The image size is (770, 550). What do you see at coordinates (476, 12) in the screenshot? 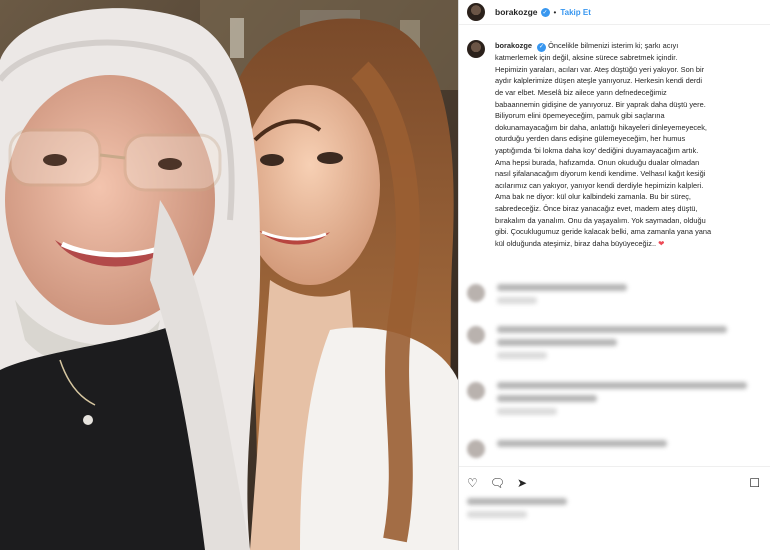
I see `author-avatar` at bounding box center [476, 12].